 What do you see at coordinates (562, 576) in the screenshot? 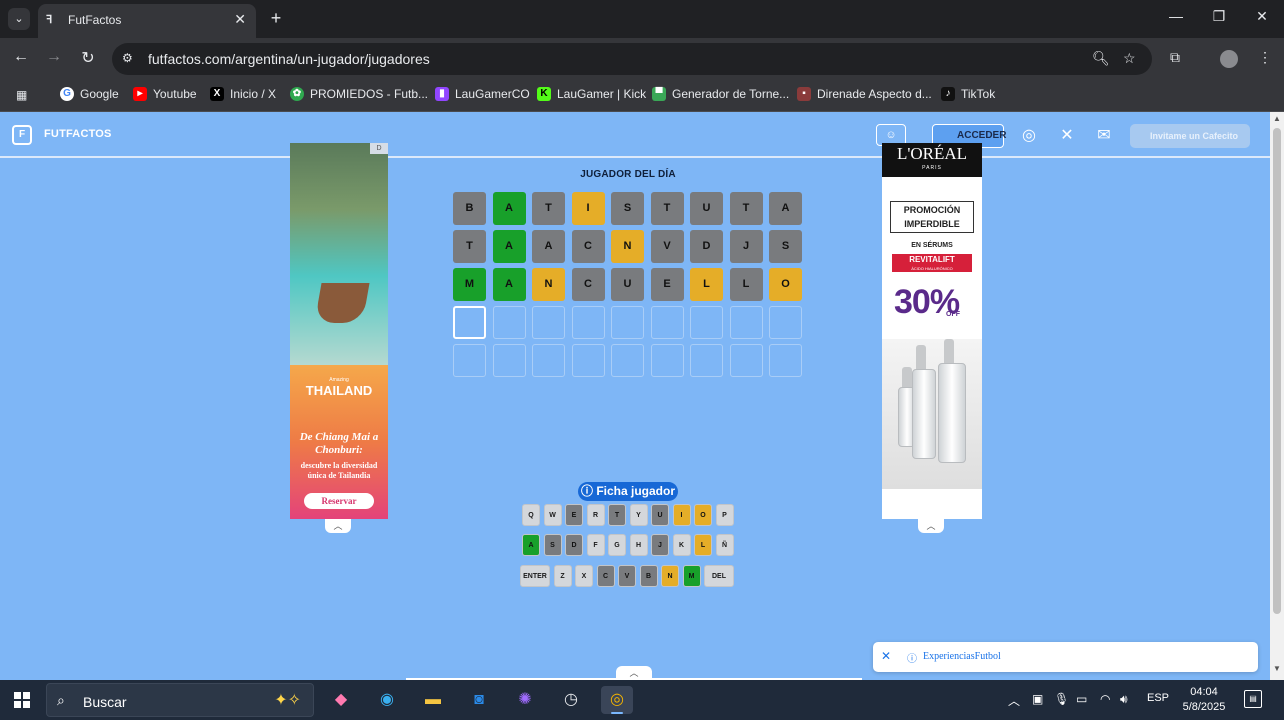
I see `key-z: Z` at bounding box center [562, 576].